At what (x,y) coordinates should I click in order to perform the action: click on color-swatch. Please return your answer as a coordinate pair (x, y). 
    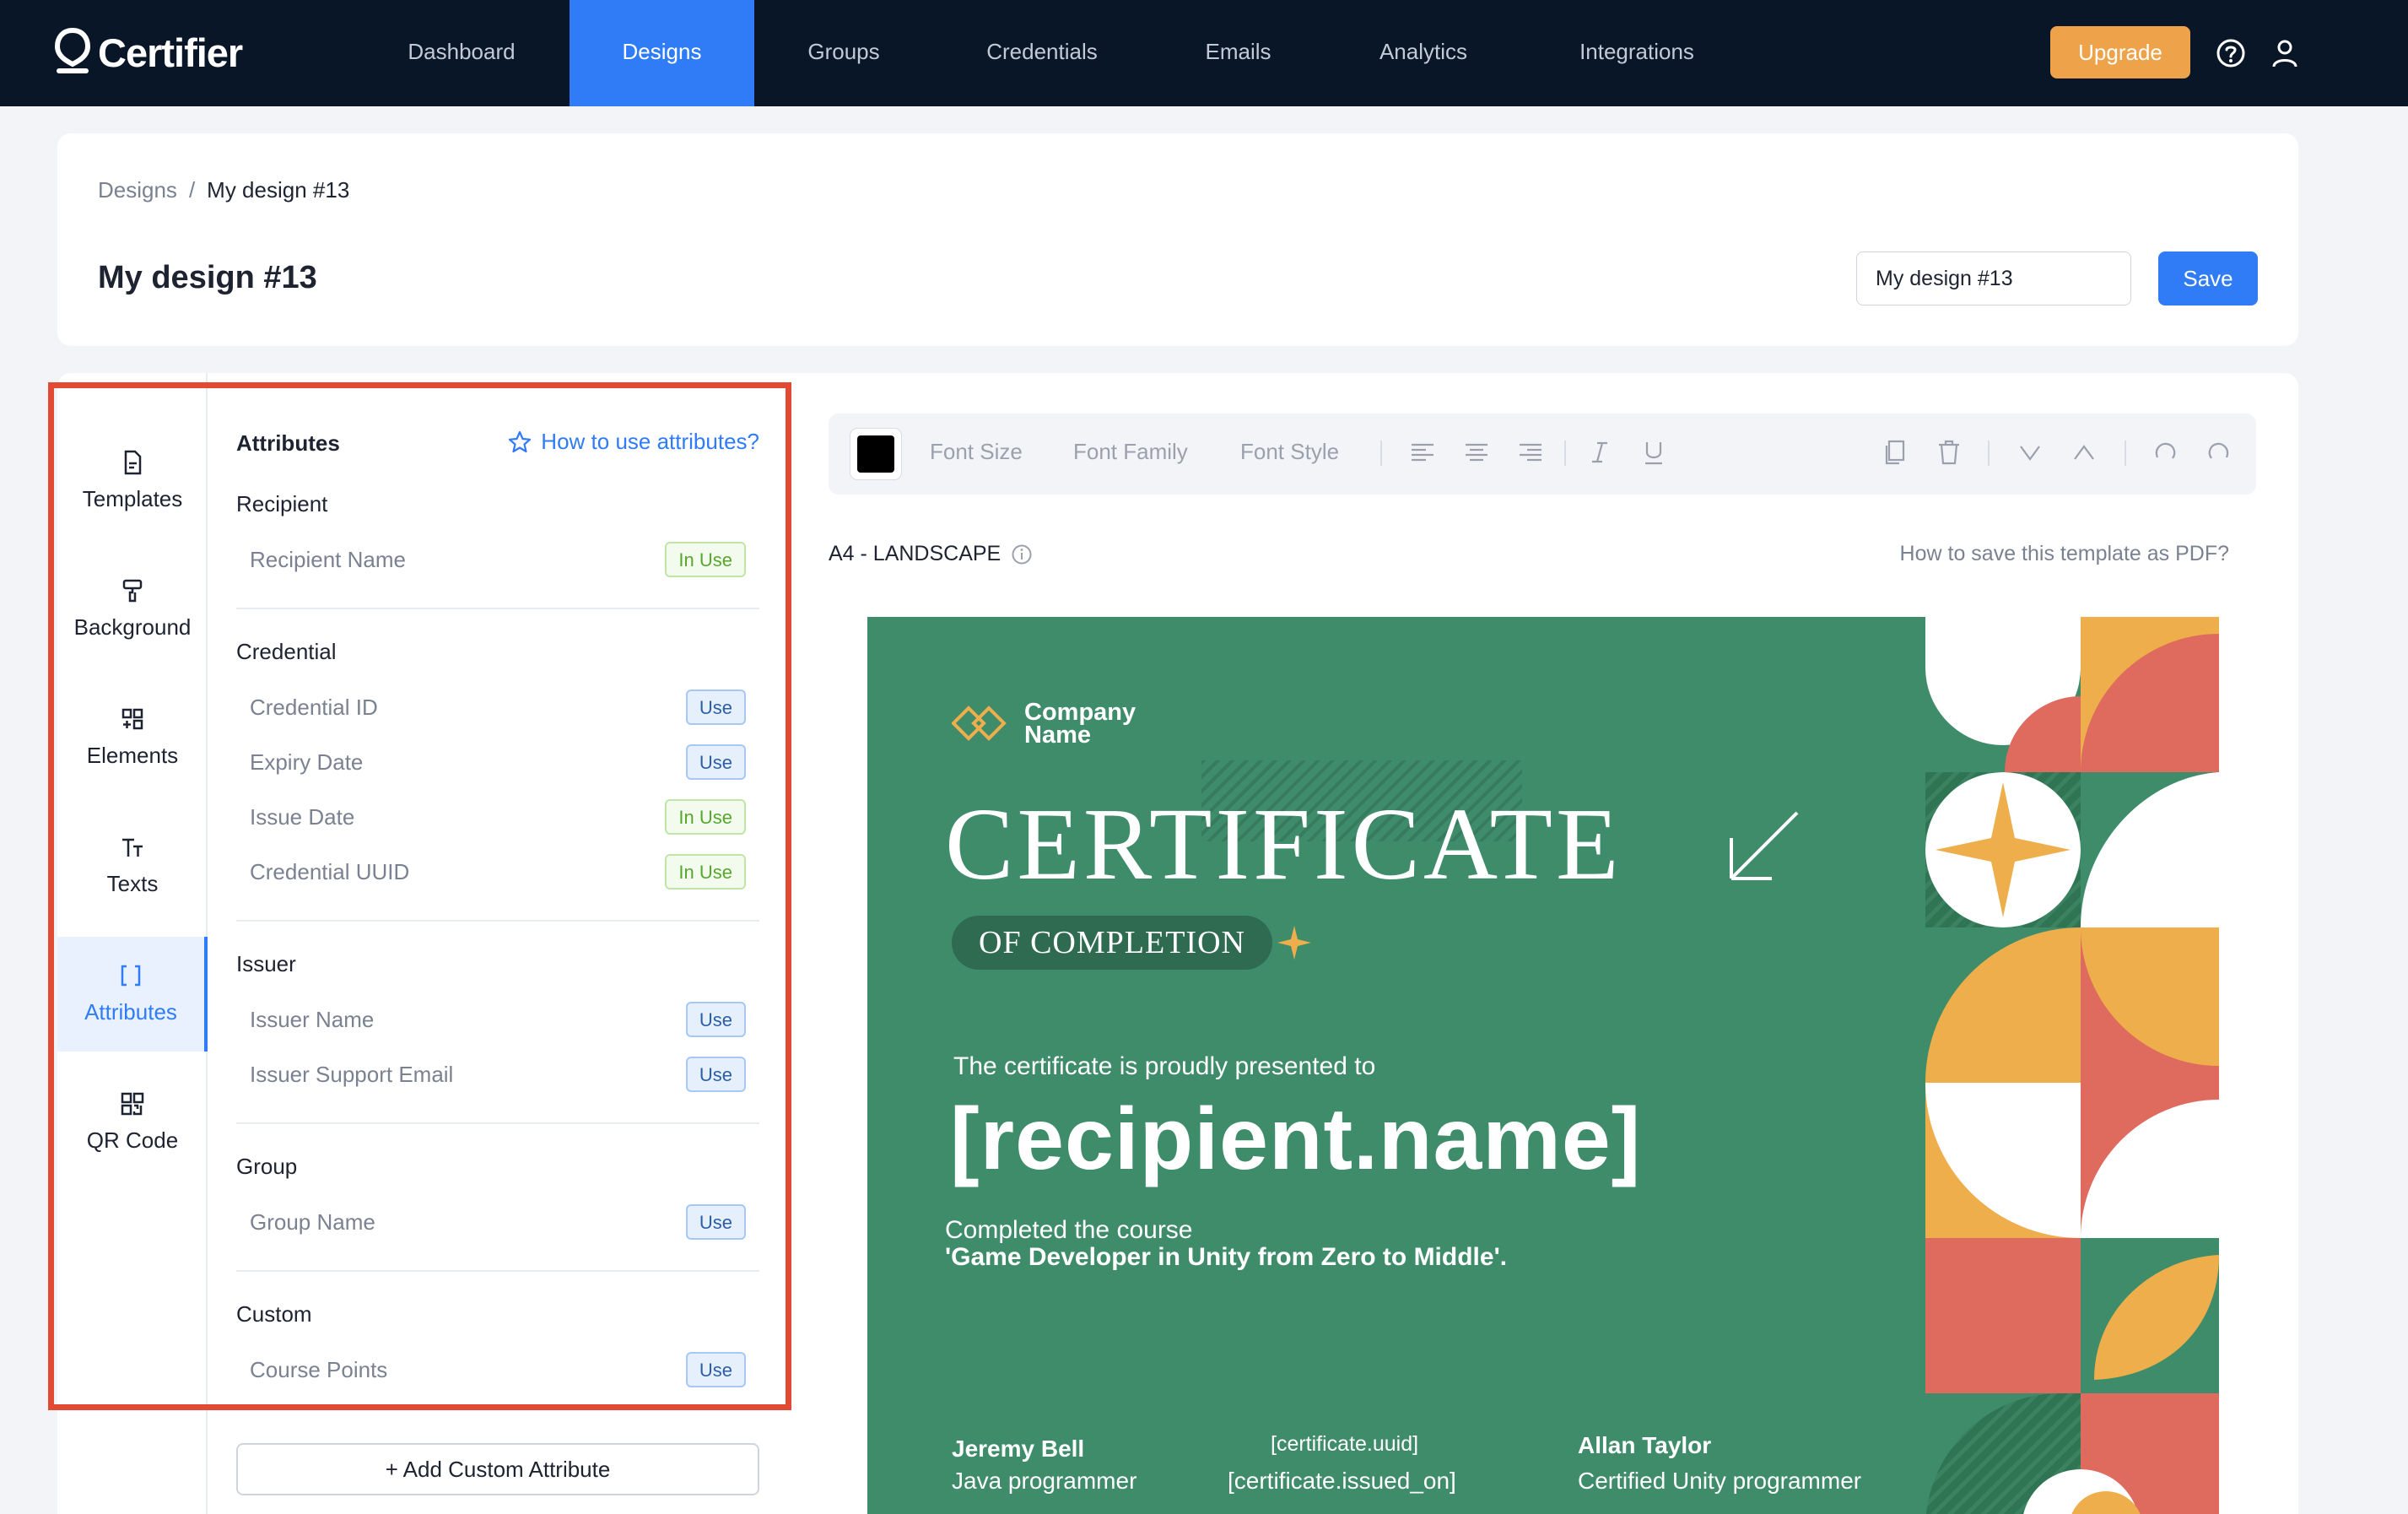
    Looking at the image, I should click on (876, 454).